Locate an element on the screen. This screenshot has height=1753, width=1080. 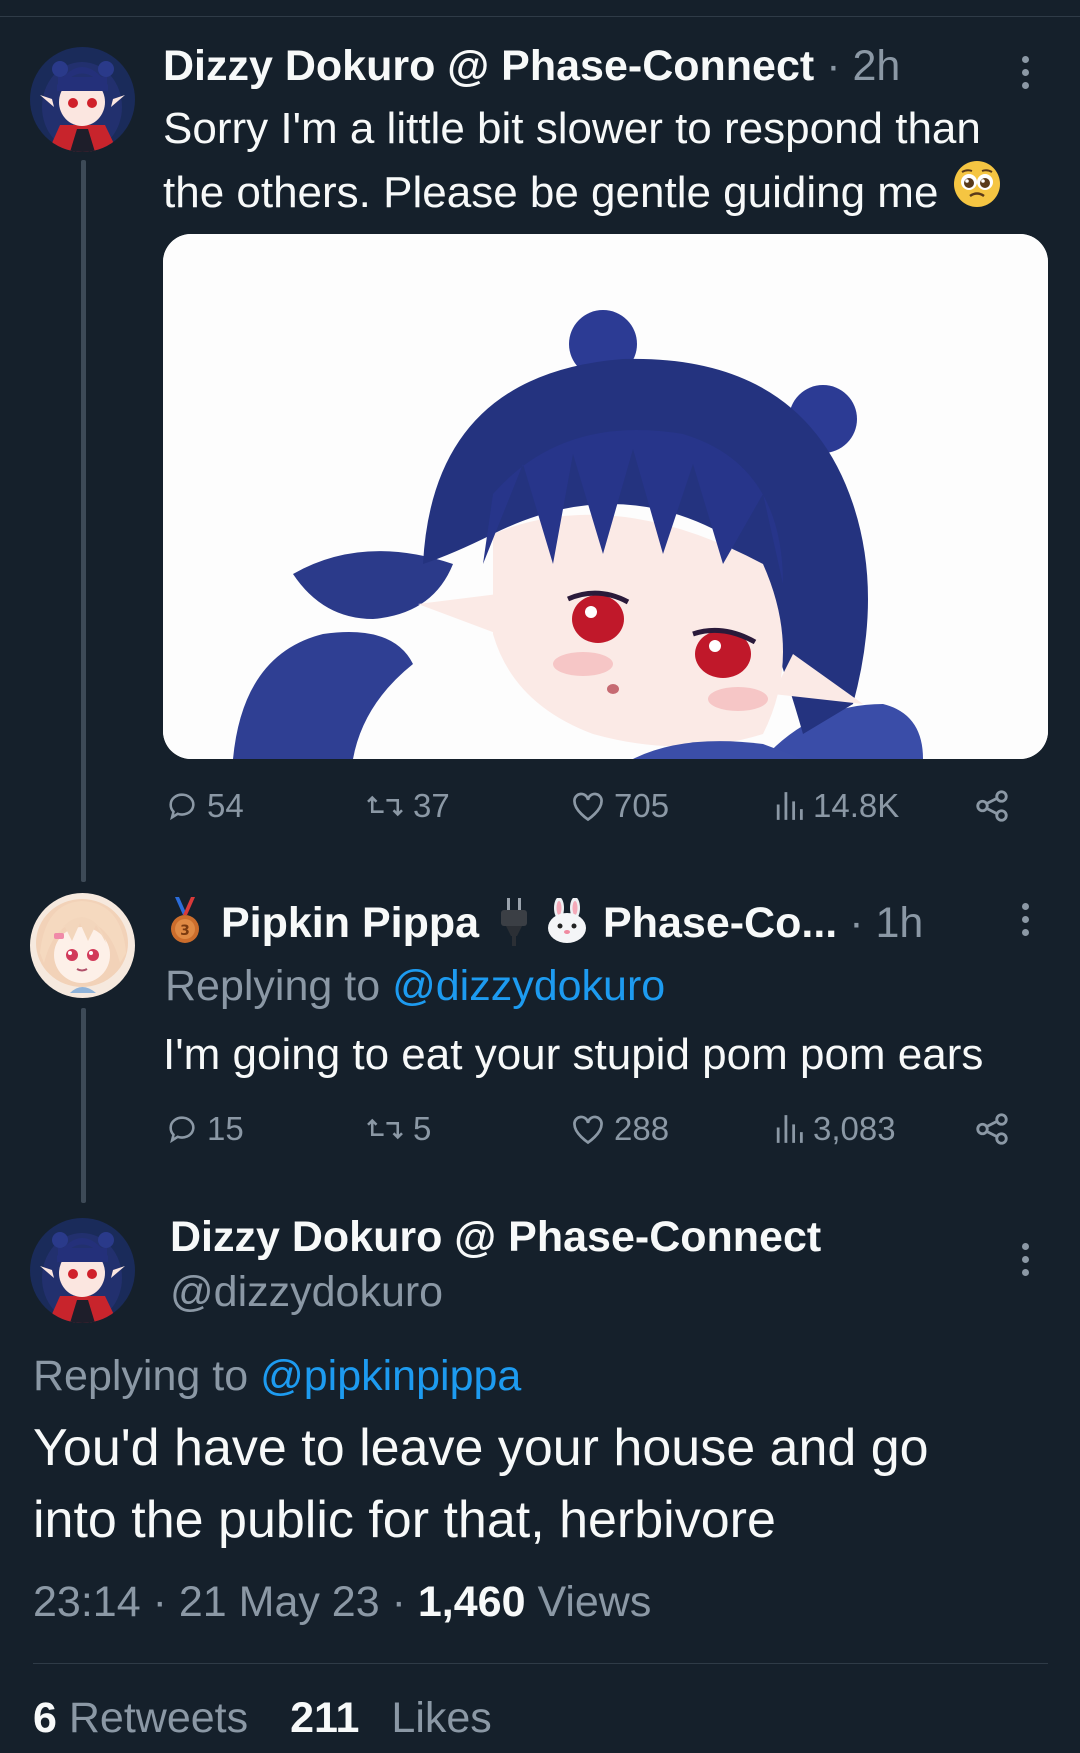
tweet2-replying-handle: @dizzydokuro is located at coordinates (528, 986).